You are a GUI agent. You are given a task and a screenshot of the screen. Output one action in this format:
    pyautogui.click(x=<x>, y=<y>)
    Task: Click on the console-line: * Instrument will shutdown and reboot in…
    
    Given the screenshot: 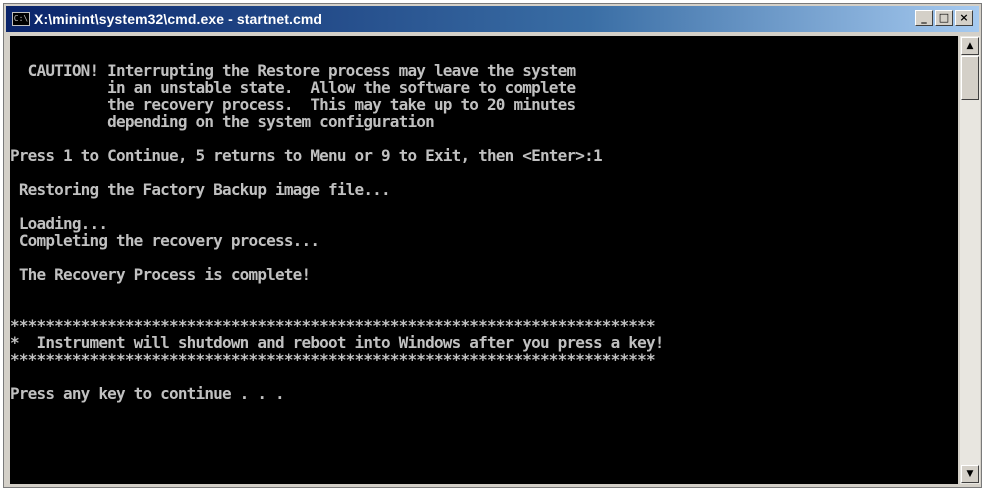 What is the action you would take?
    pyautogui.click(x=337, y=342)
    